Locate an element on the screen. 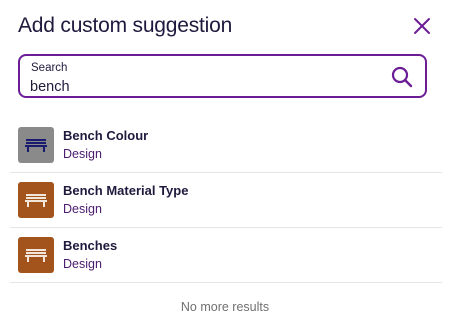 The image size is (450, 333). result-name: Benches is located at coordinates (90, 245).